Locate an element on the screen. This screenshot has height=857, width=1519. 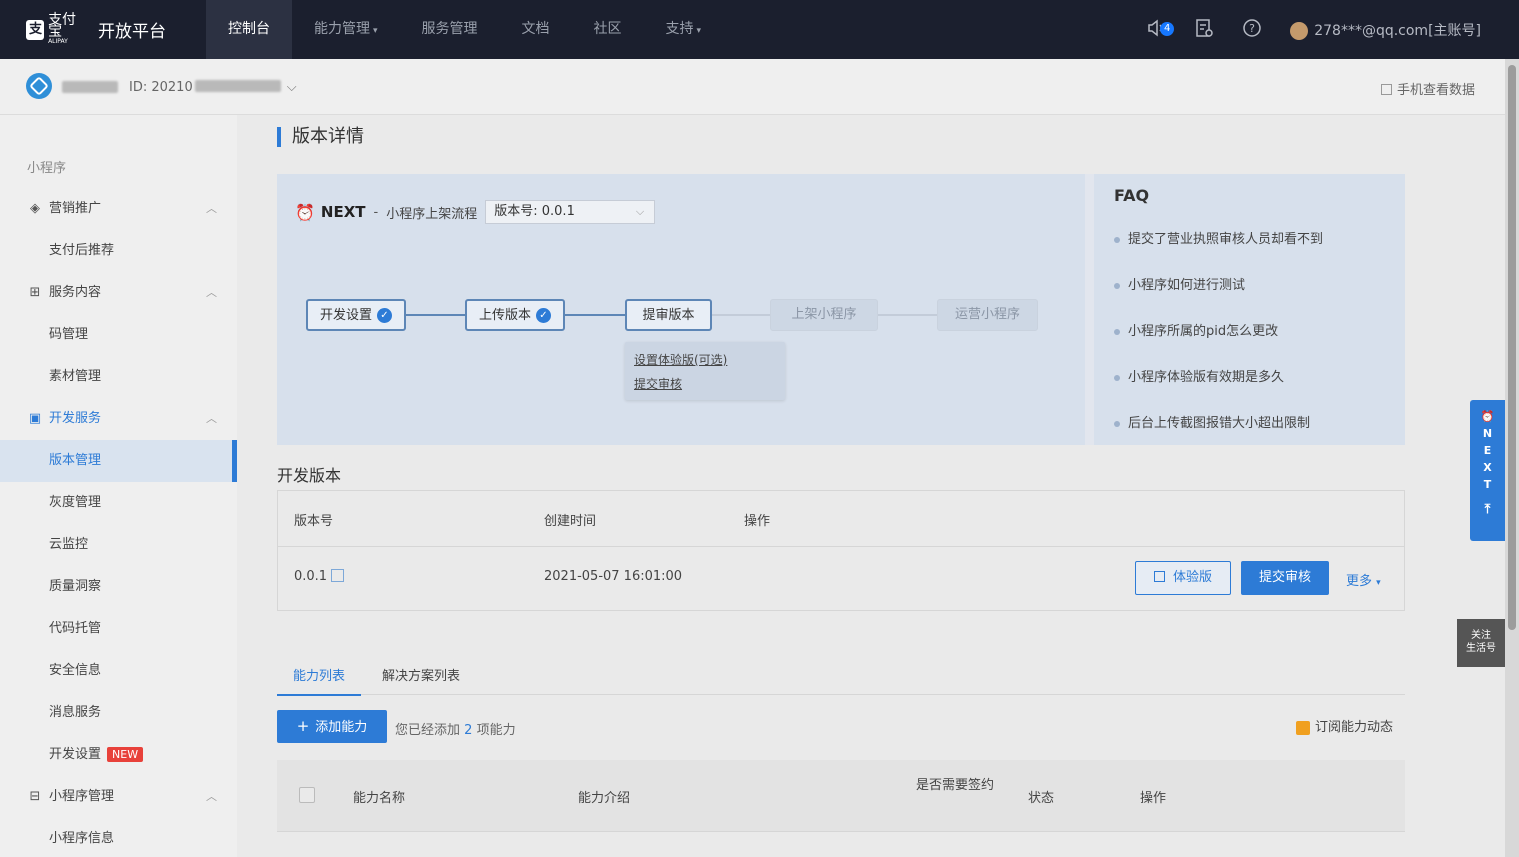
brand-title: 开放平台 is located at coordinates (132, 32).